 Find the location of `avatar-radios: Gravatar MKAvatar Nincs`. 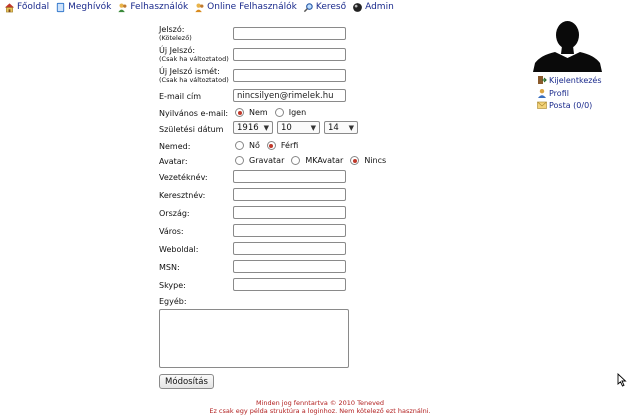

avatar-radios: Gravatar MKAvatar Nincs is located at coordinates (314, 160).